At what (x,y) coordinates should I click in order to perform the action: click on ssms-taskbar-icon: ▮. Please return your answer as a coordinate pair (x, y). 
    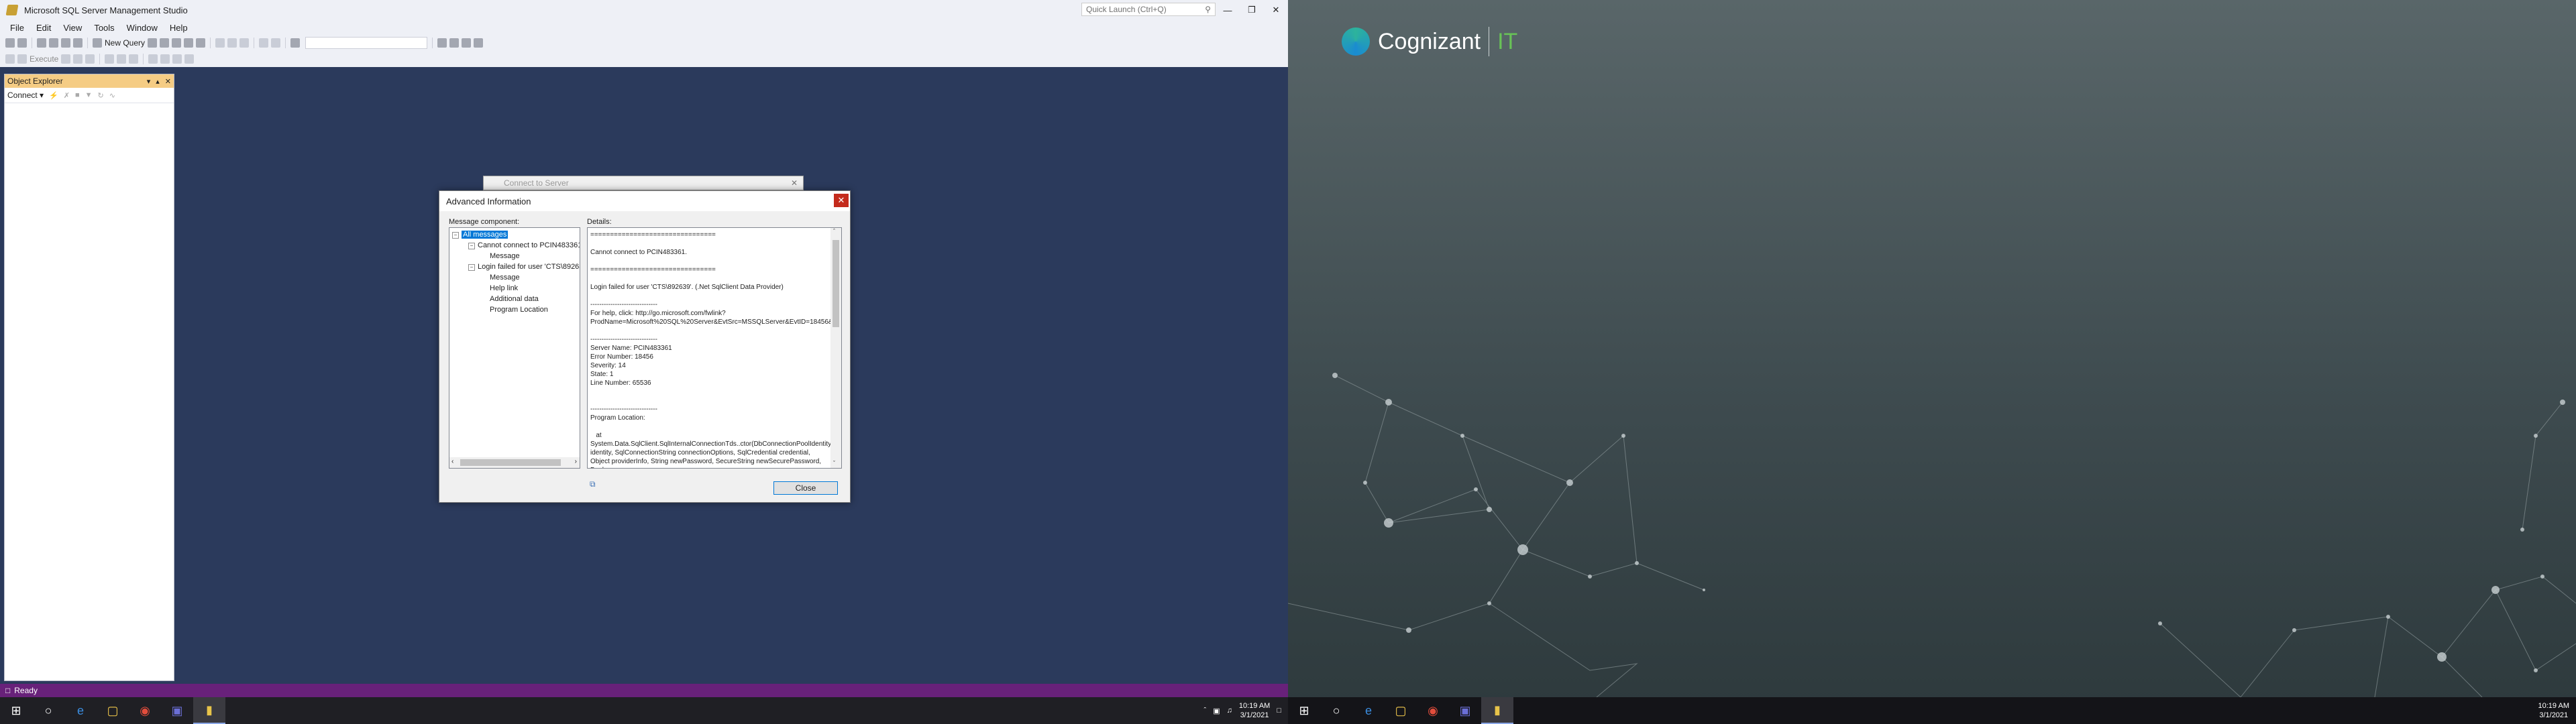
    Looking at the image, I should click on (209, 710).